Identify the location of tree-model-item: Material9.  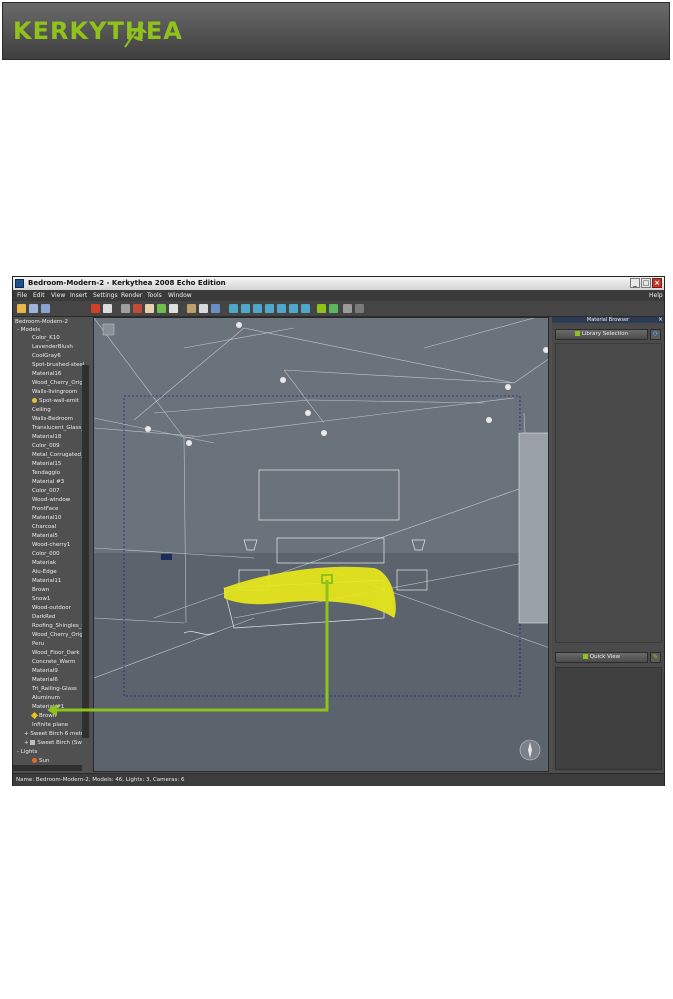
(45, 671).